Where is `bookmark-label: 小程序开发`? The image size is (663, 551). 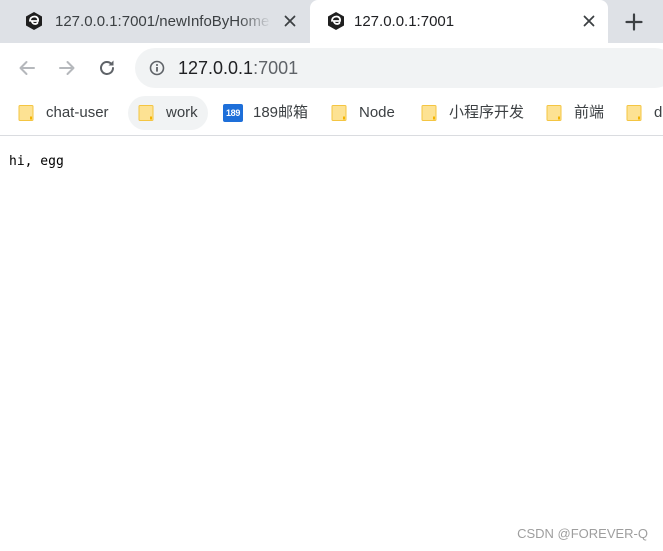 bookmark-label: 小程序开发 is located at coordinates (487, 112).